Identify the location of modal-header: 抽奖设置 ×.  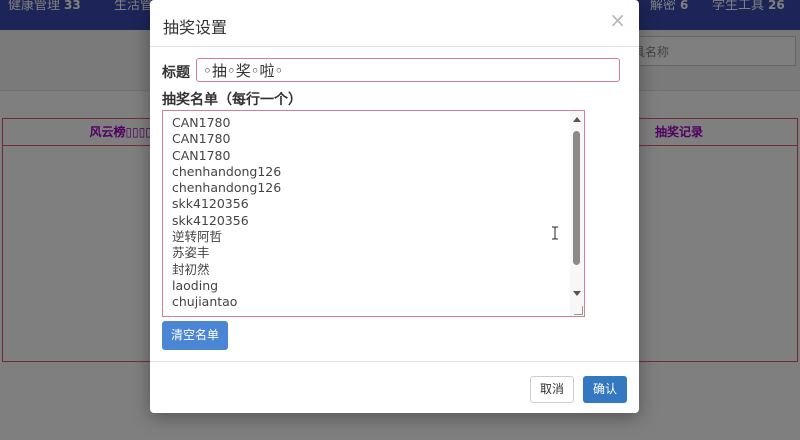
(394, 23).